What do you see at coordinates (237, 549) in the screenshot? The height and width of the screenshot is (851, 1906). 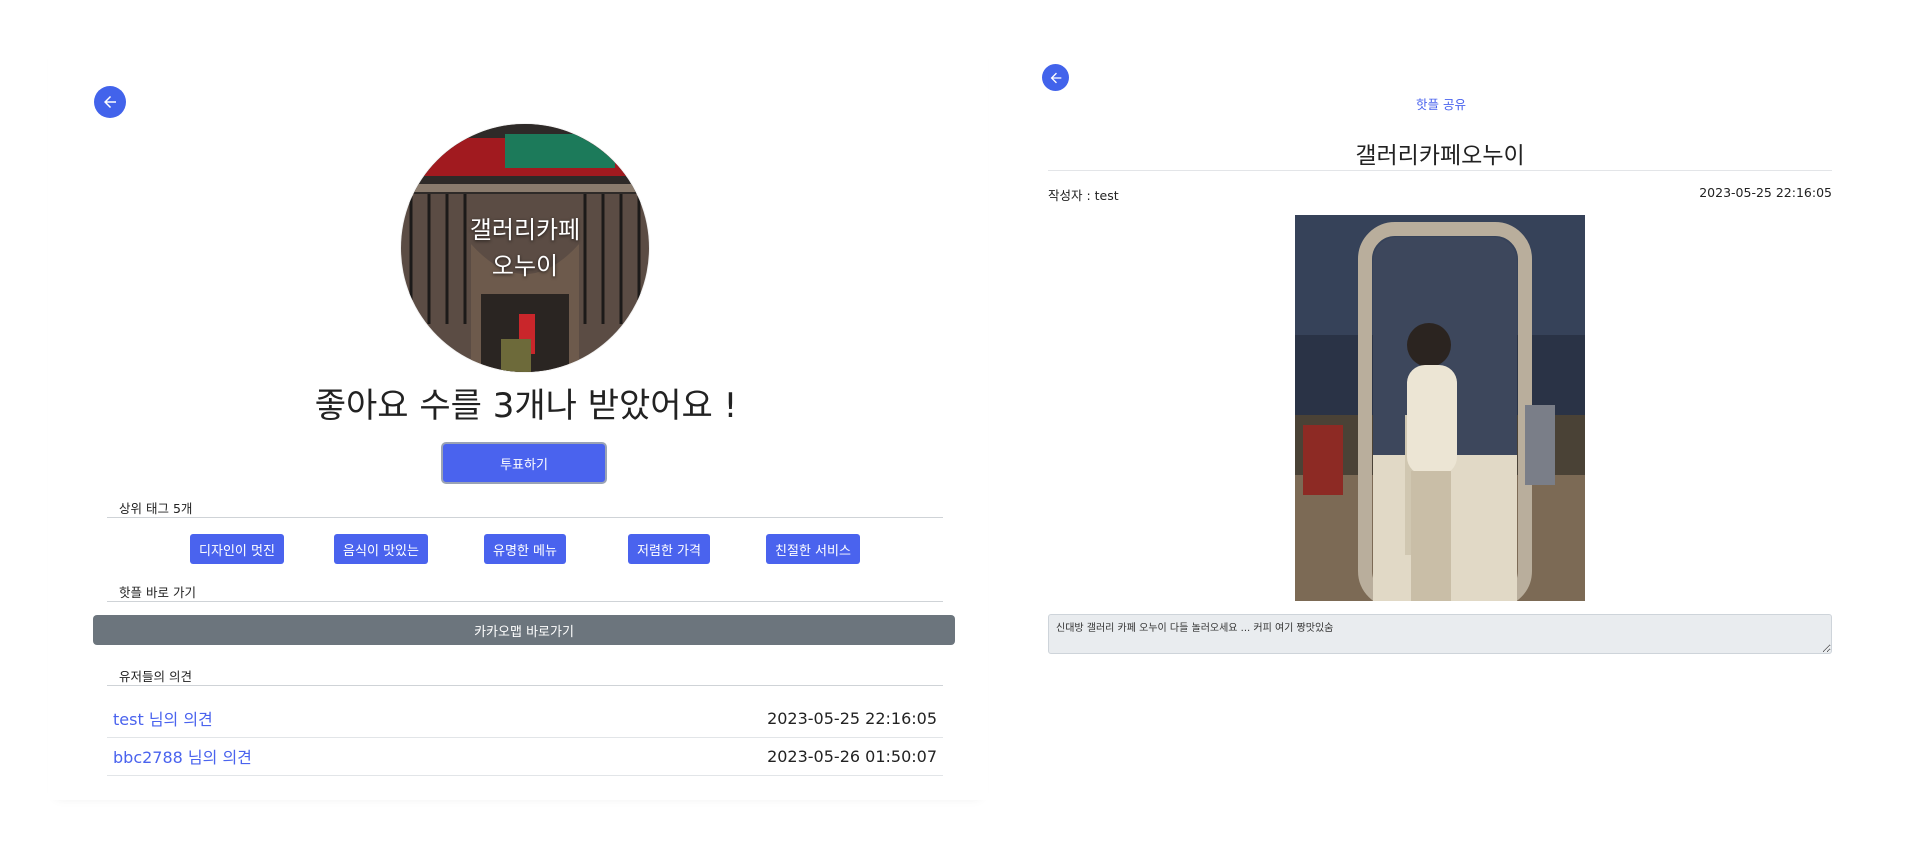 I see `tag-button: 디자인이 멋진` at bounding box center [237, 549].